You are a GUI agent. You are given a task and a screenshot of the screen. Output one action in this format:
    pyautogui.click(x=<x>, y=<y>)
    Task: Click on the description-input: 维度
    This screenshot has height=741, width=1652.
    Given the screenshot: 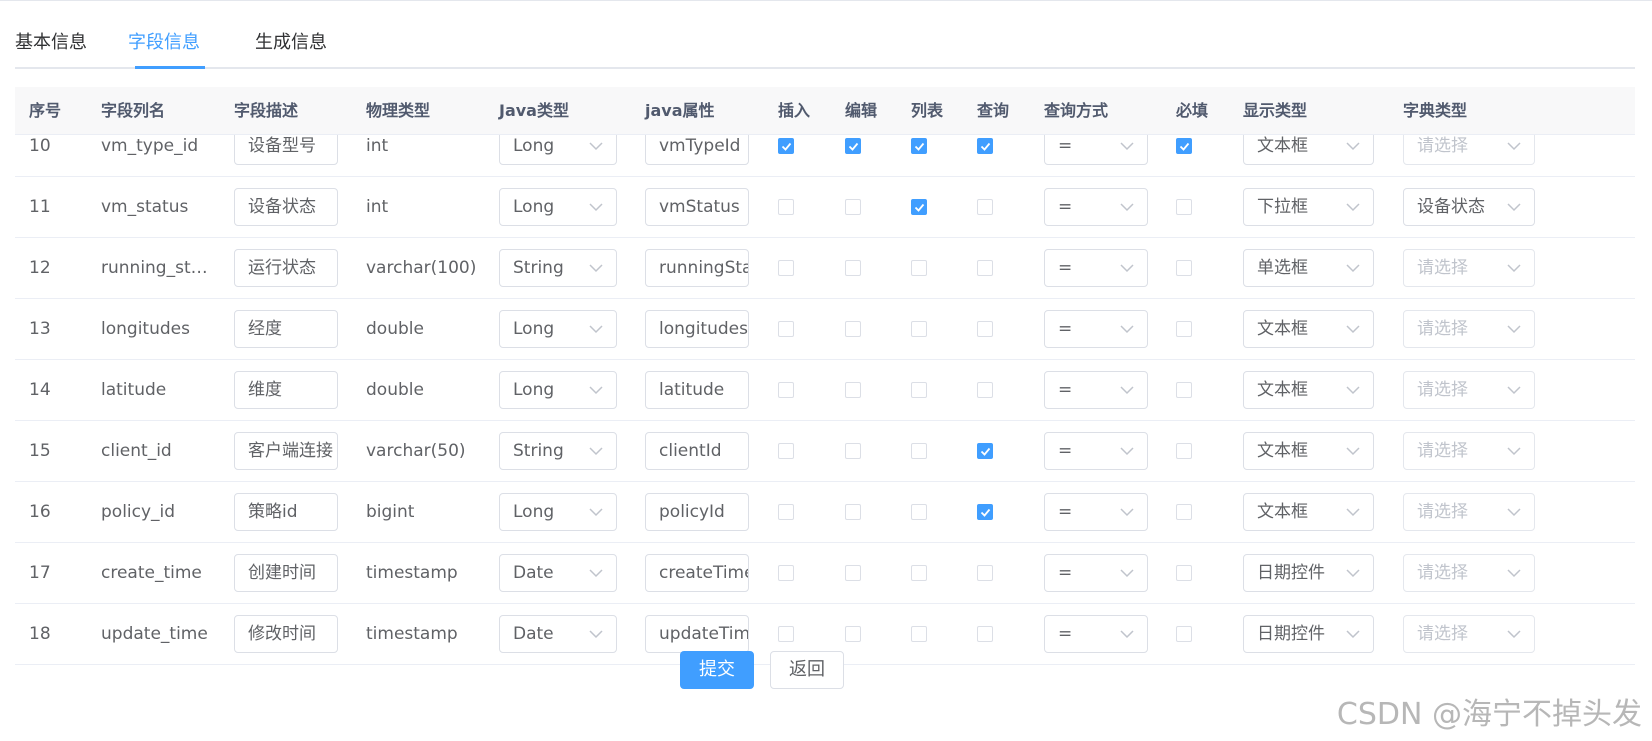 What is the action you would take?
    pyautogui.click(x=286, y=390)
    